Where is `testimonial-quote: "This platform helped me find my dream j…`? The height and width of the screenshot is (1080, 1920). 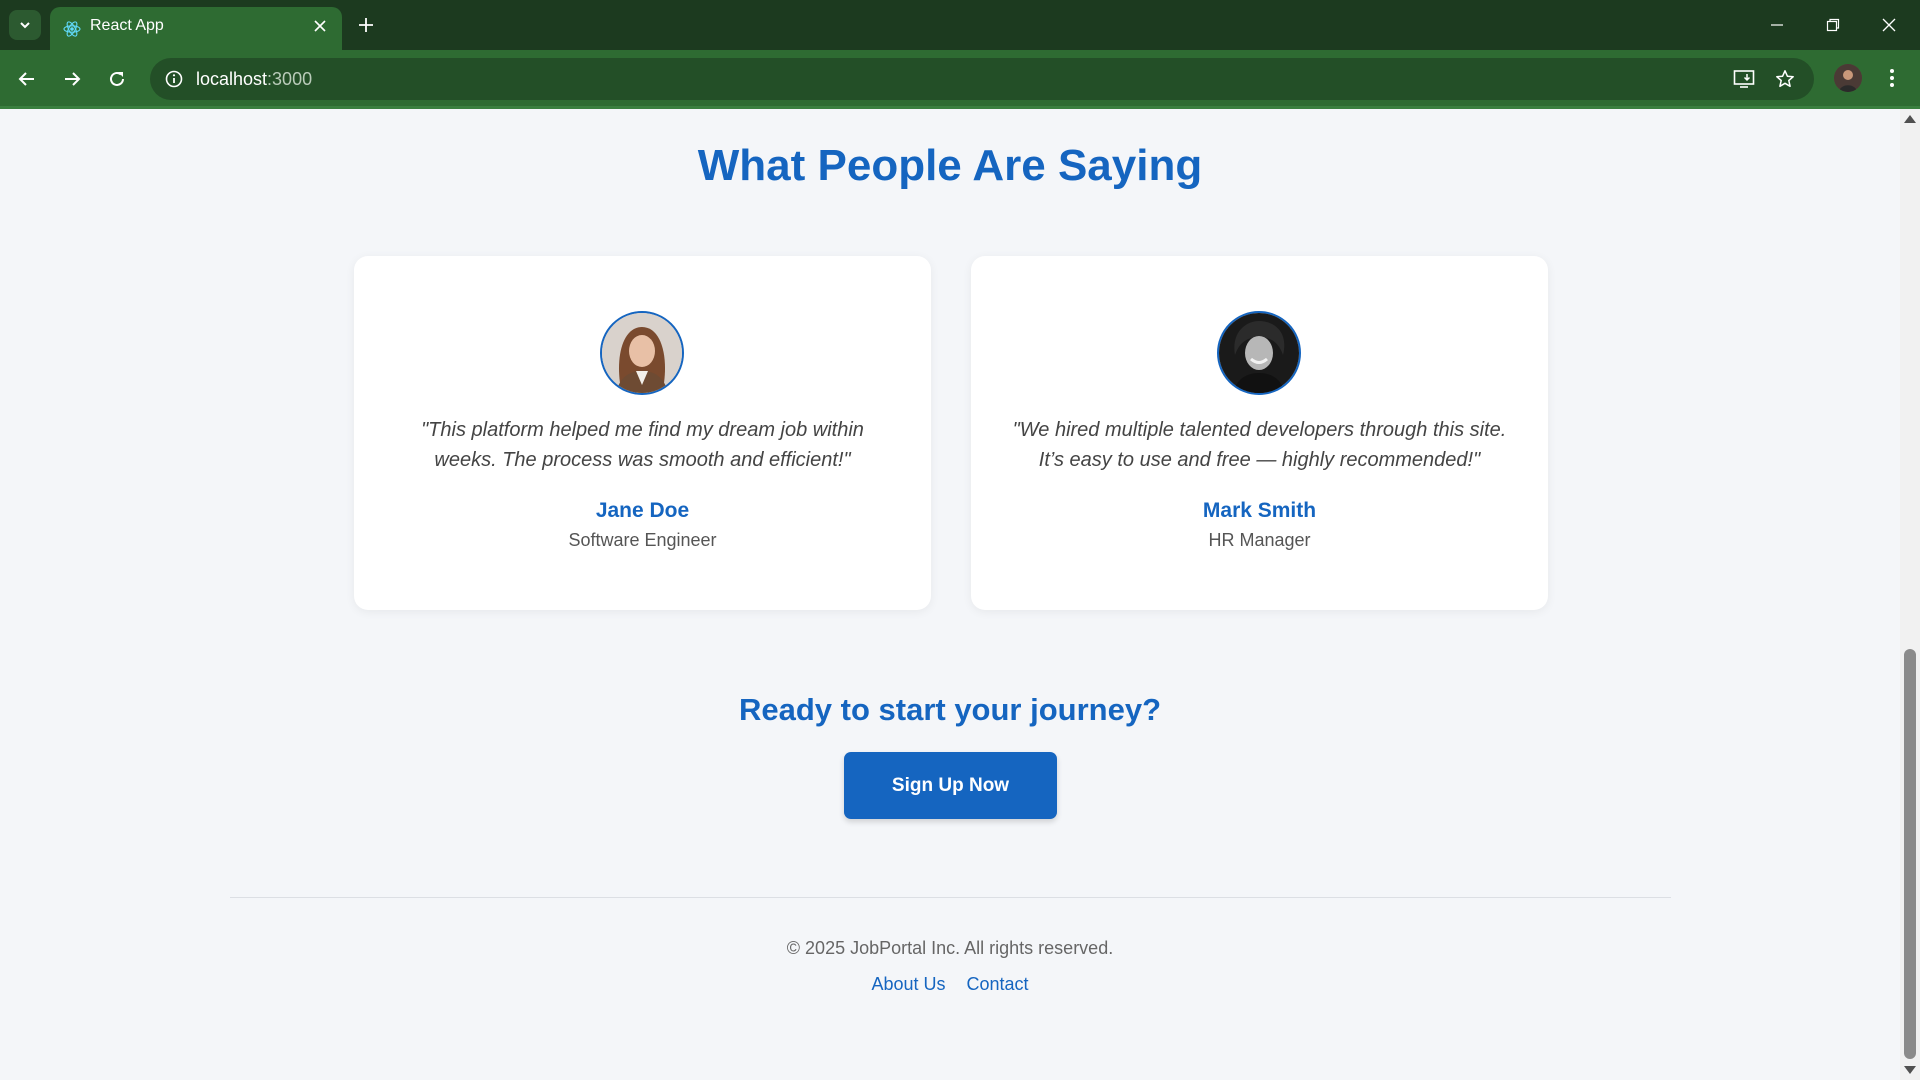 testimonial-quote: "This platform helped me find my dream j… is located at coordinates (642, 445).